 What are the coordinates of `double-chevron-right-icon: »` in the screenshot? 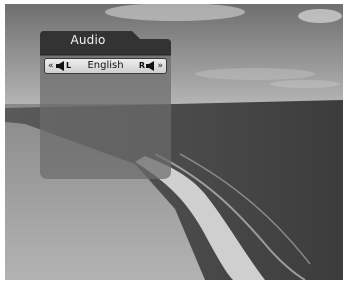 It's located at (160, 66).